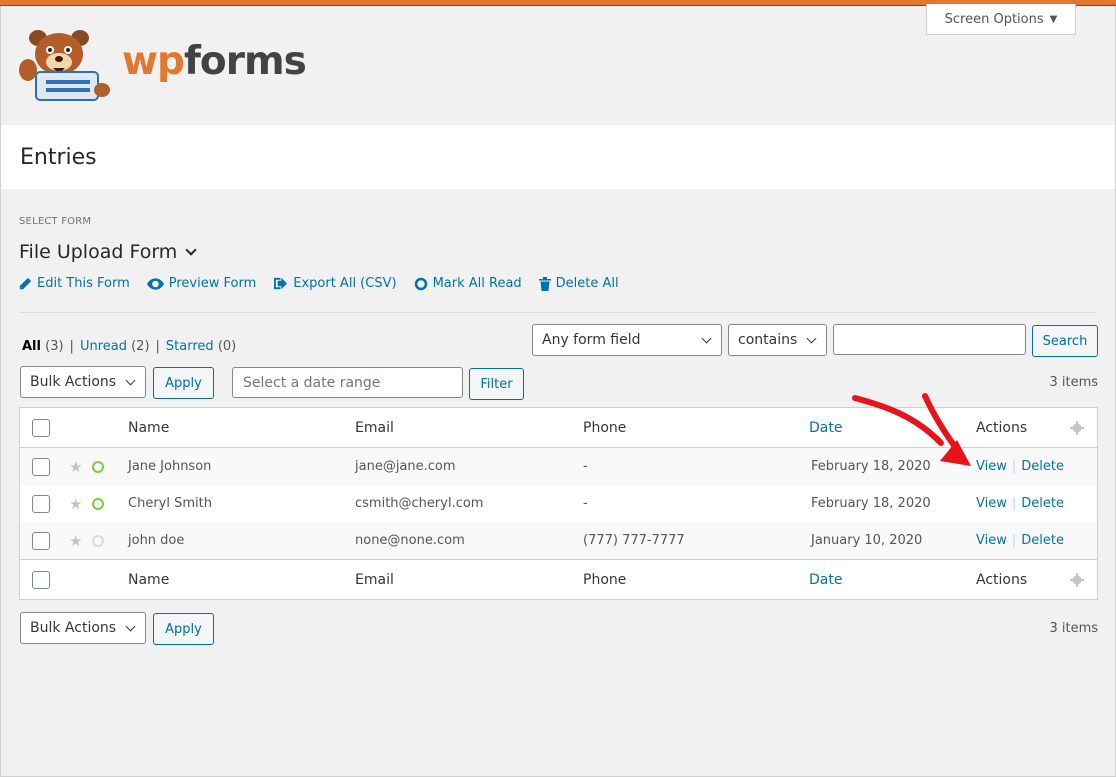 This screenshot has width=1116, height=777. Describe the element at coordinates (153, 61) in the screenshot. I see `logo-wp-text: wp` at that location.